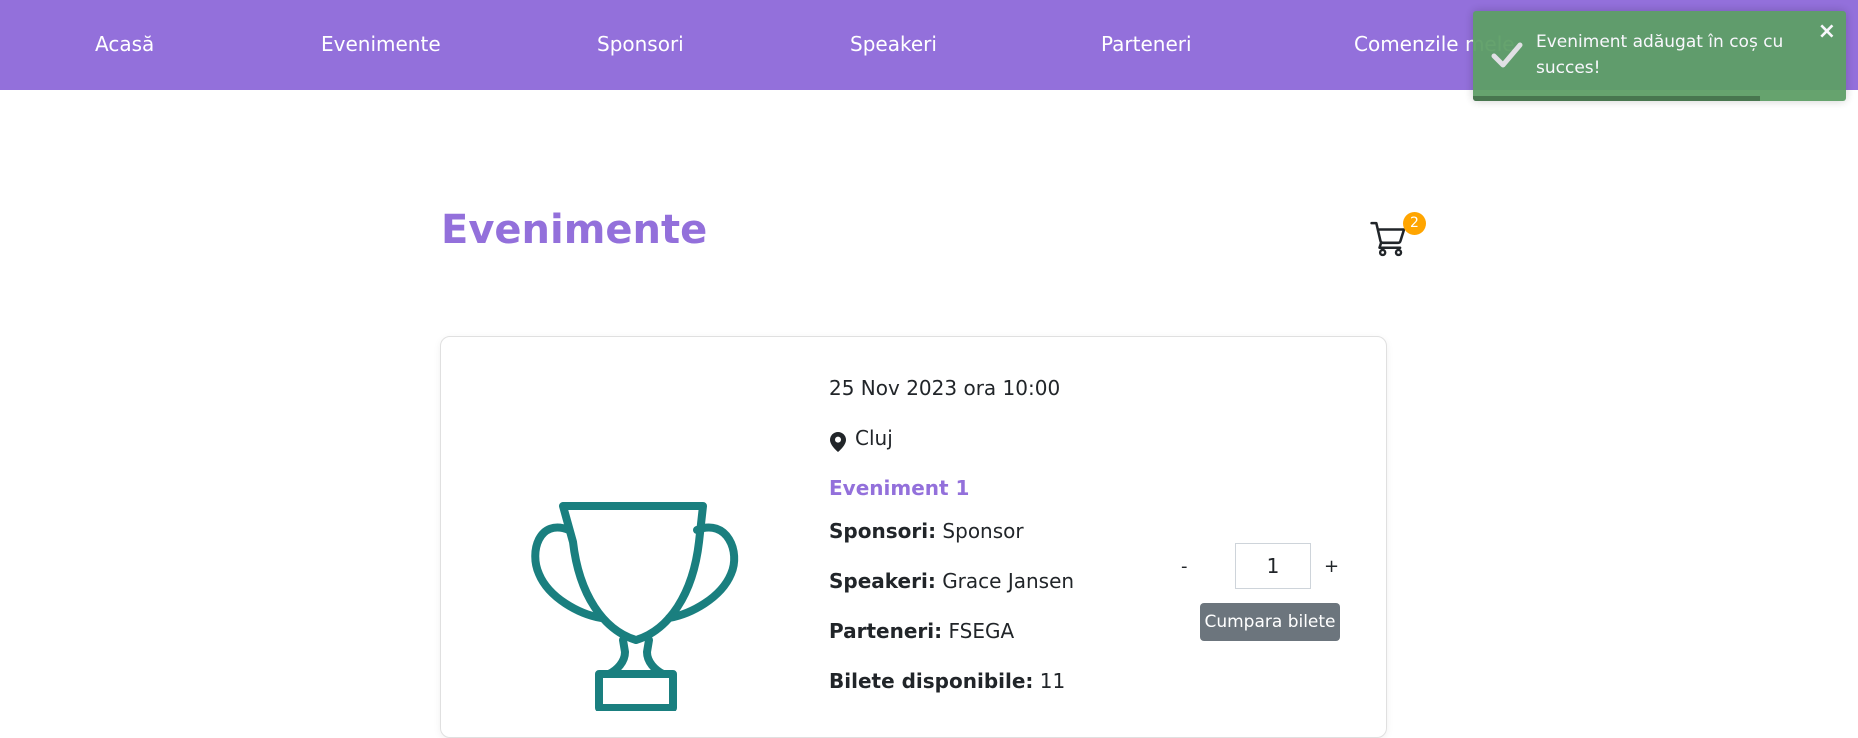  What do you see at coordinates (882, 581) in the screenshot?
I see `speakers-label: Speakeri:` at bounding box center [882, 581].